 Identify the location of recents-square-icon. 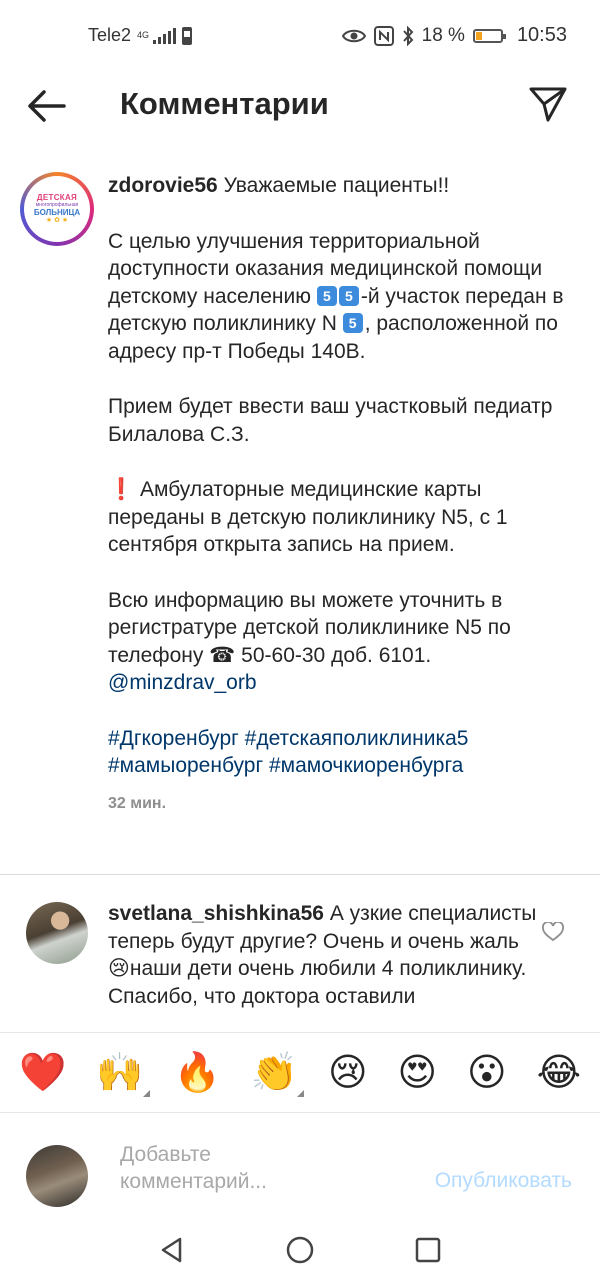
(428, 1250).